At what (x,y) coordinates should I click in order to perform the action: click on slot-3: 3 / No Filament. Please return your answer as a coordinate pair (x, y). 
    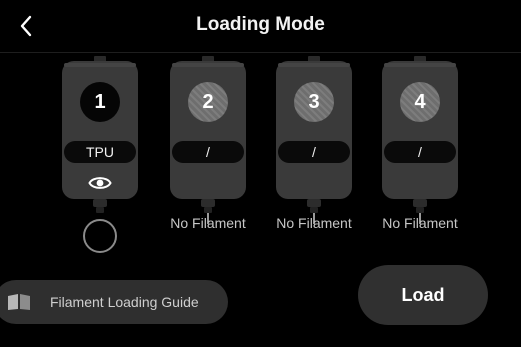
    Looking at the image, I should click on (314, 156).